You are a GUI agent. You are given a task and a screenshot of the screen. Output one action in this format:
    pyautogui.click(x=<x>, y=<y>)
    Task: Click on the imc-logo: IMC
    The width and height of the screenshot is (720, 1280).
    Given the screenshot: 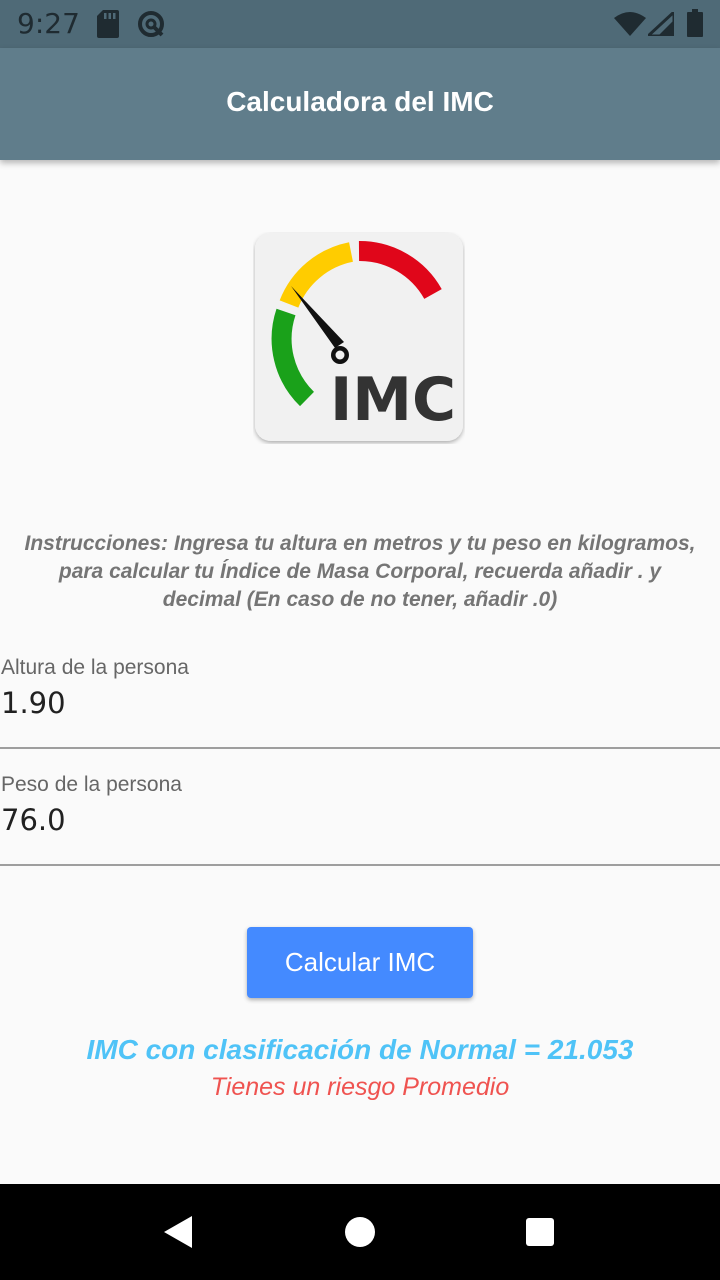 What is the action you would take?
    pyautogui.click(x=359, y=338)
    